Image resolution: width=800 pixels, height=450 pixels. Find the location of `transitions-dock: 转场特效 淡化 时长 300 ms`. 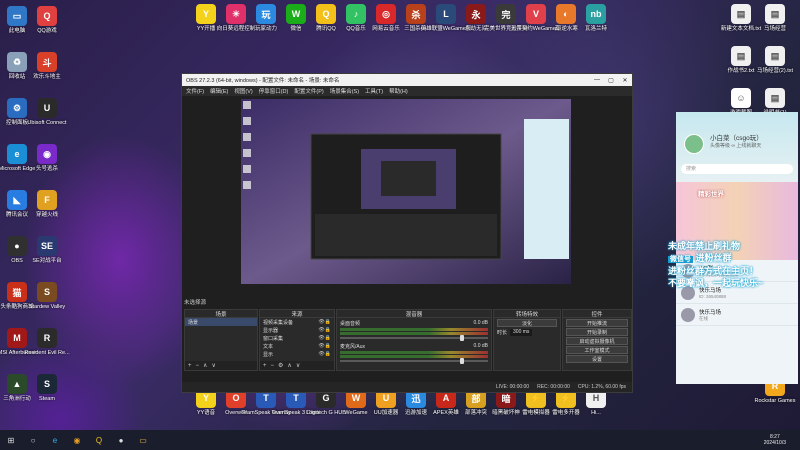

transitions-dock: 转场特效 淡化 时长 300 ms is located at coordinates (527, 340).